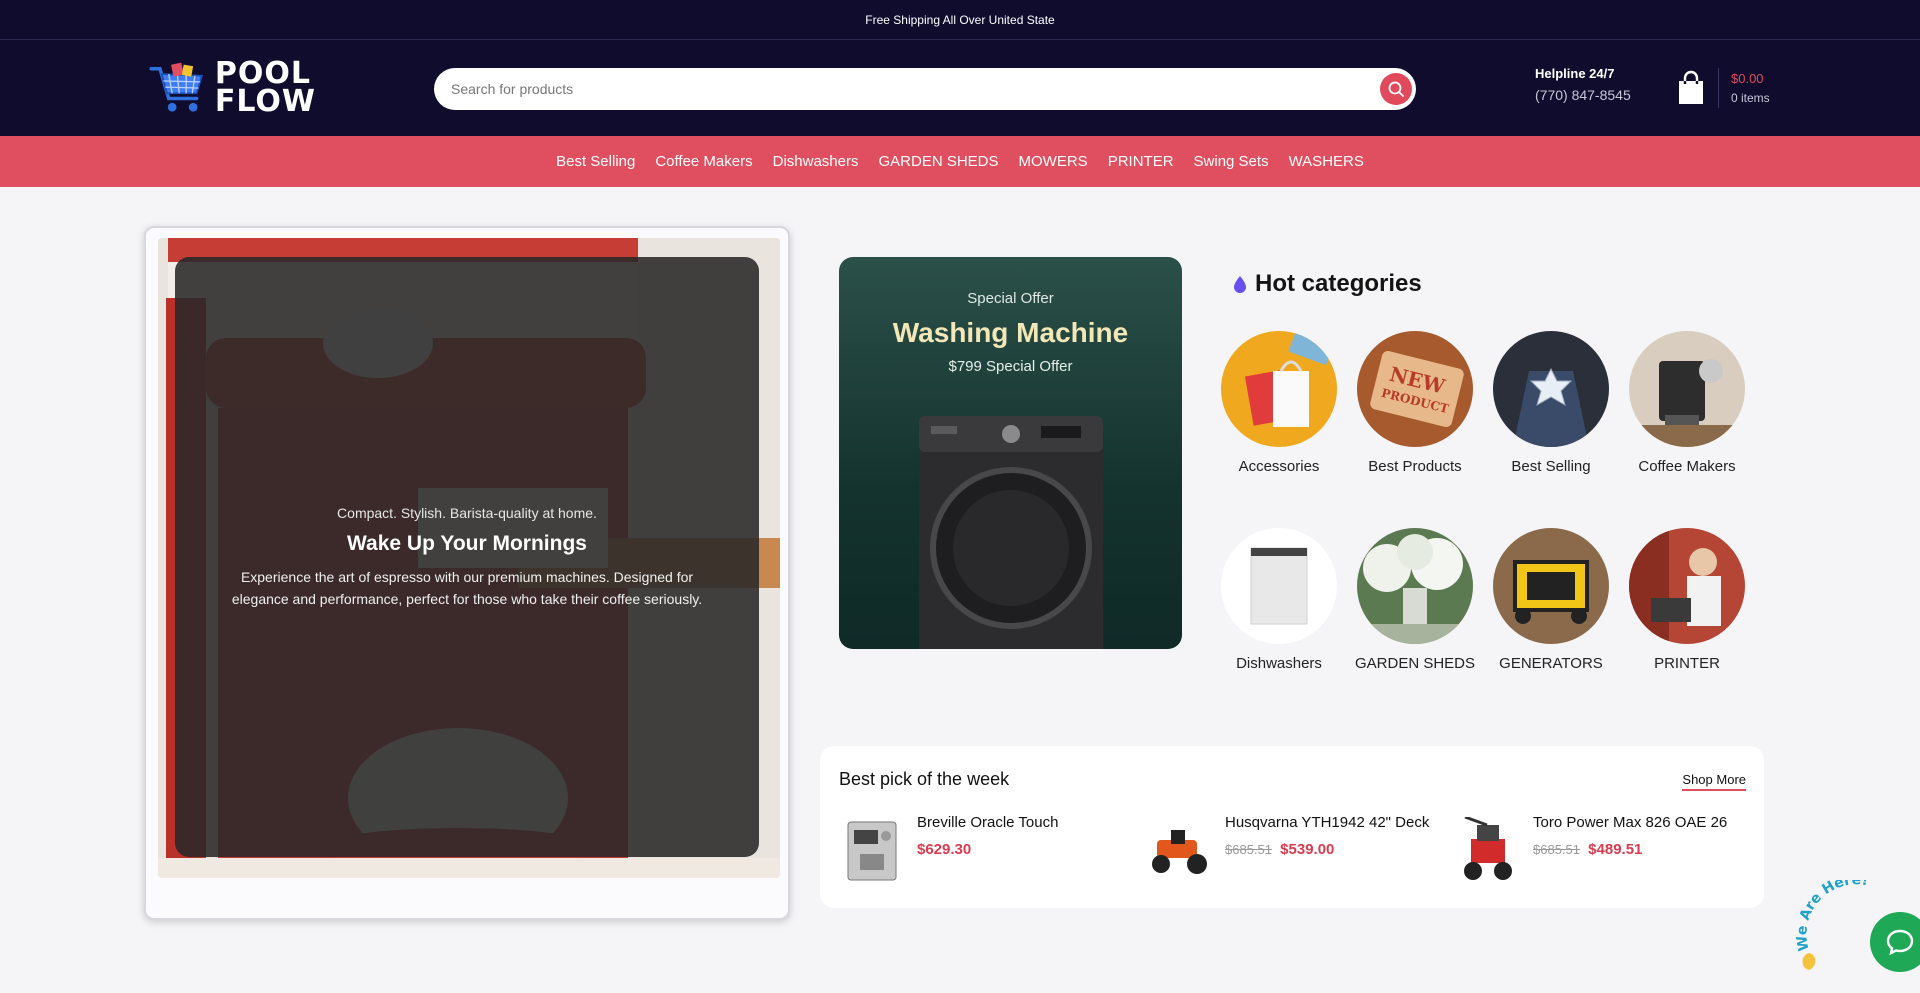 Image resolution: width=1920 pixels, height=993 pixels. What do you see at coordinates (1575, 73) in the screenshot?
I see `helpline-title: Helpline 24/7` at bounding box center [1575, 73].